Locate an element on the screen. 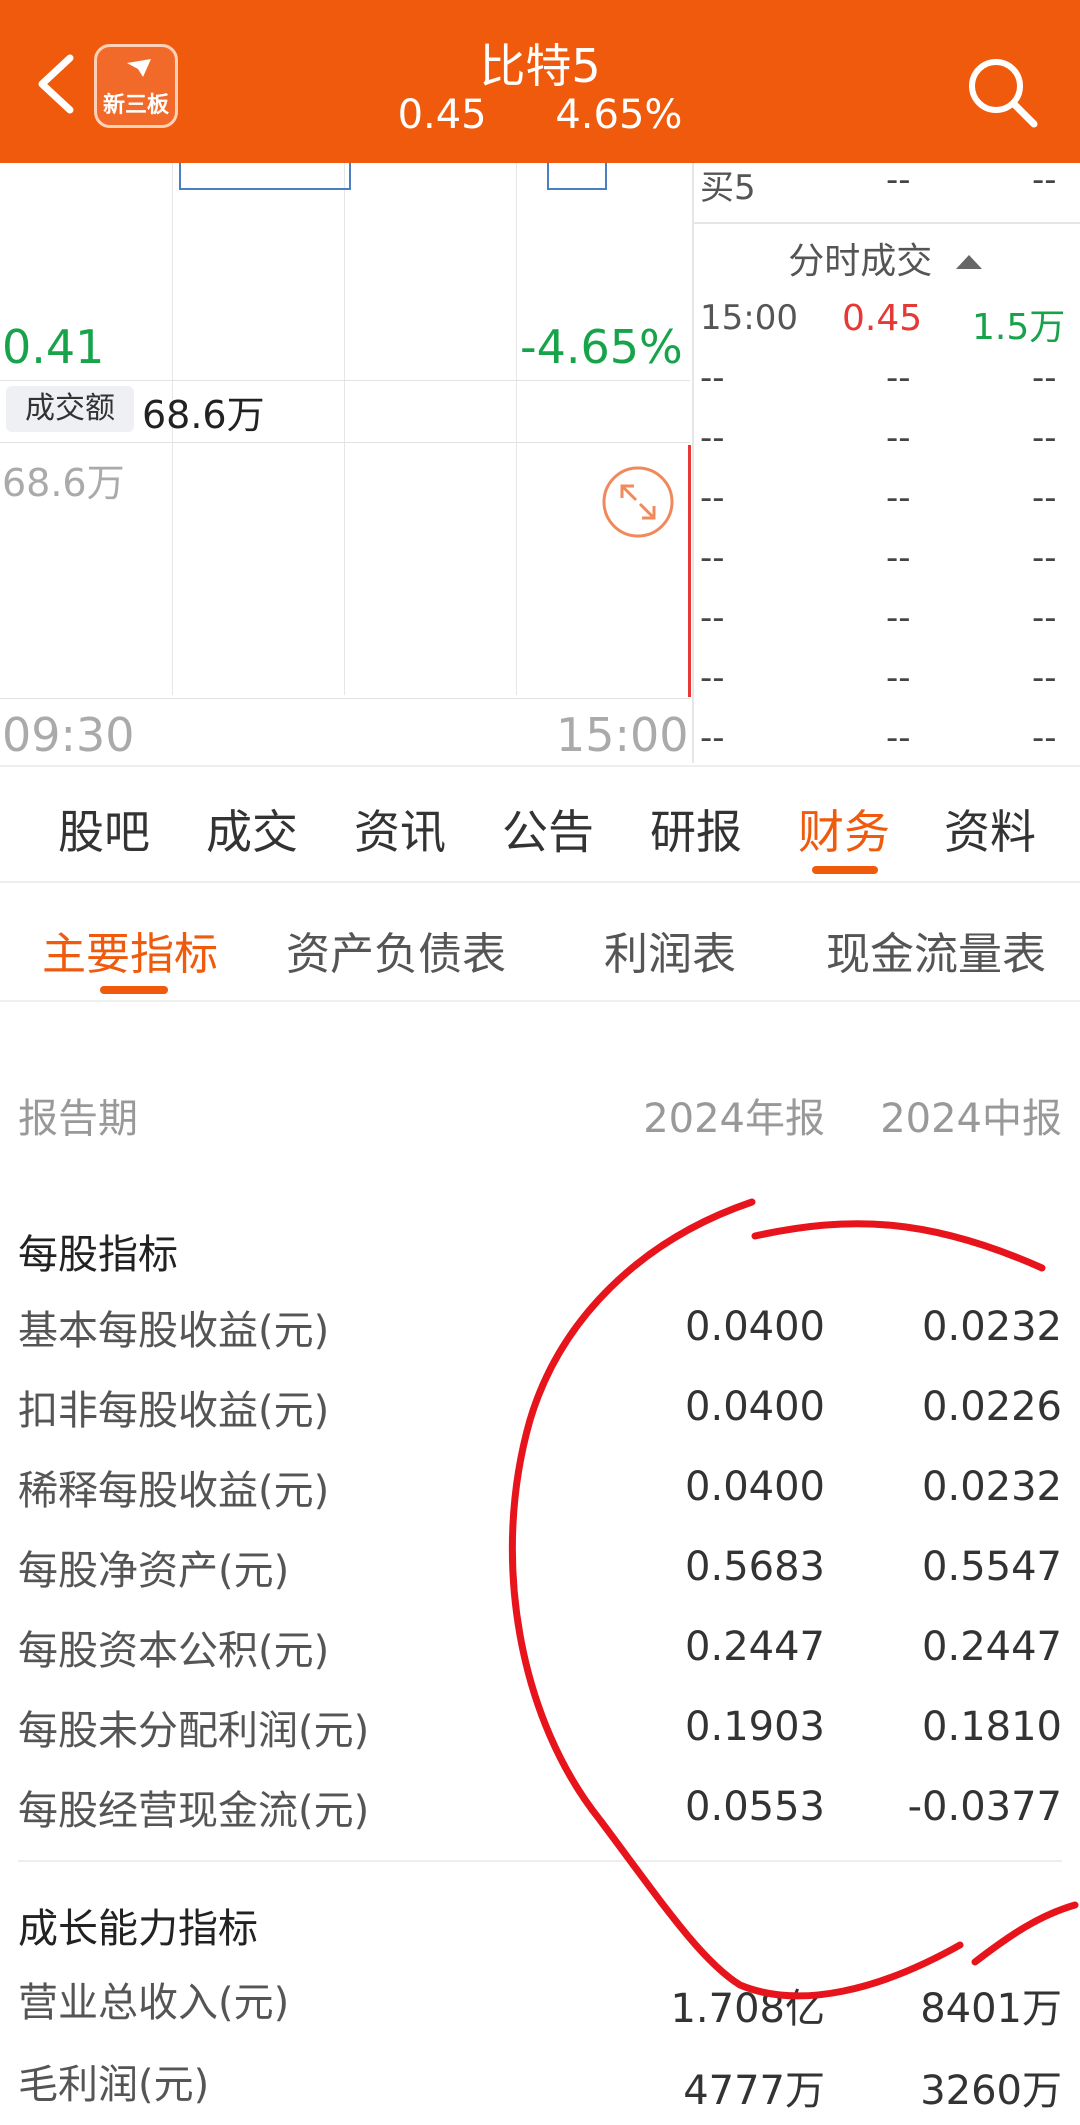 This screenshot has width=1080, height=2125. trade-time: 15:00 is located at coordinates (749, 318).